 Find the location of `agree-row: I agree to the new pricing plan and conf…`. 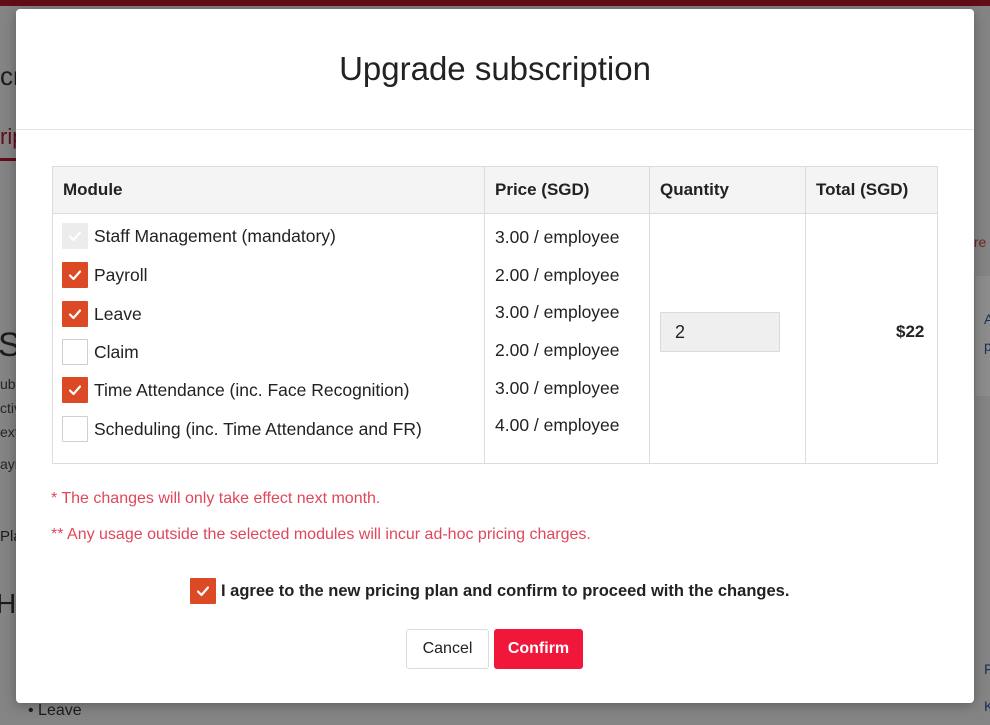

agree-row: I agree to the new pricing plan and conf… is located at coordinates (489, 591).